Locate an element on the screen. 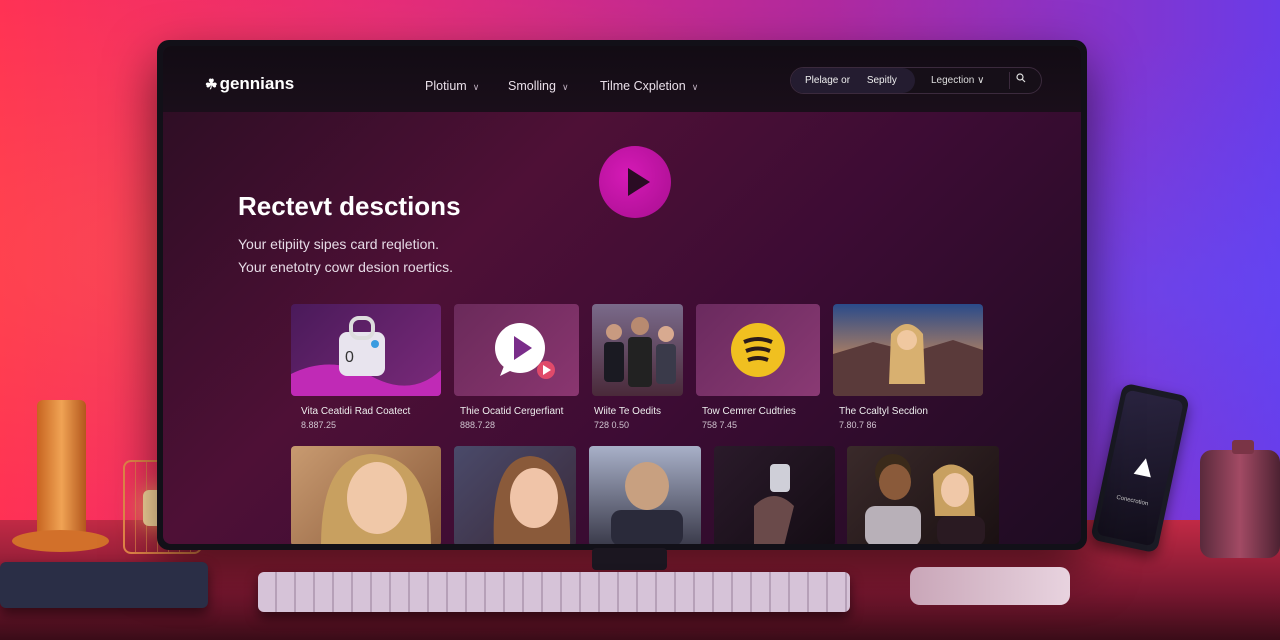 The width and height of the screenshot is (1280, 640). logo-text: gennians is located at coordinates (257, 83).